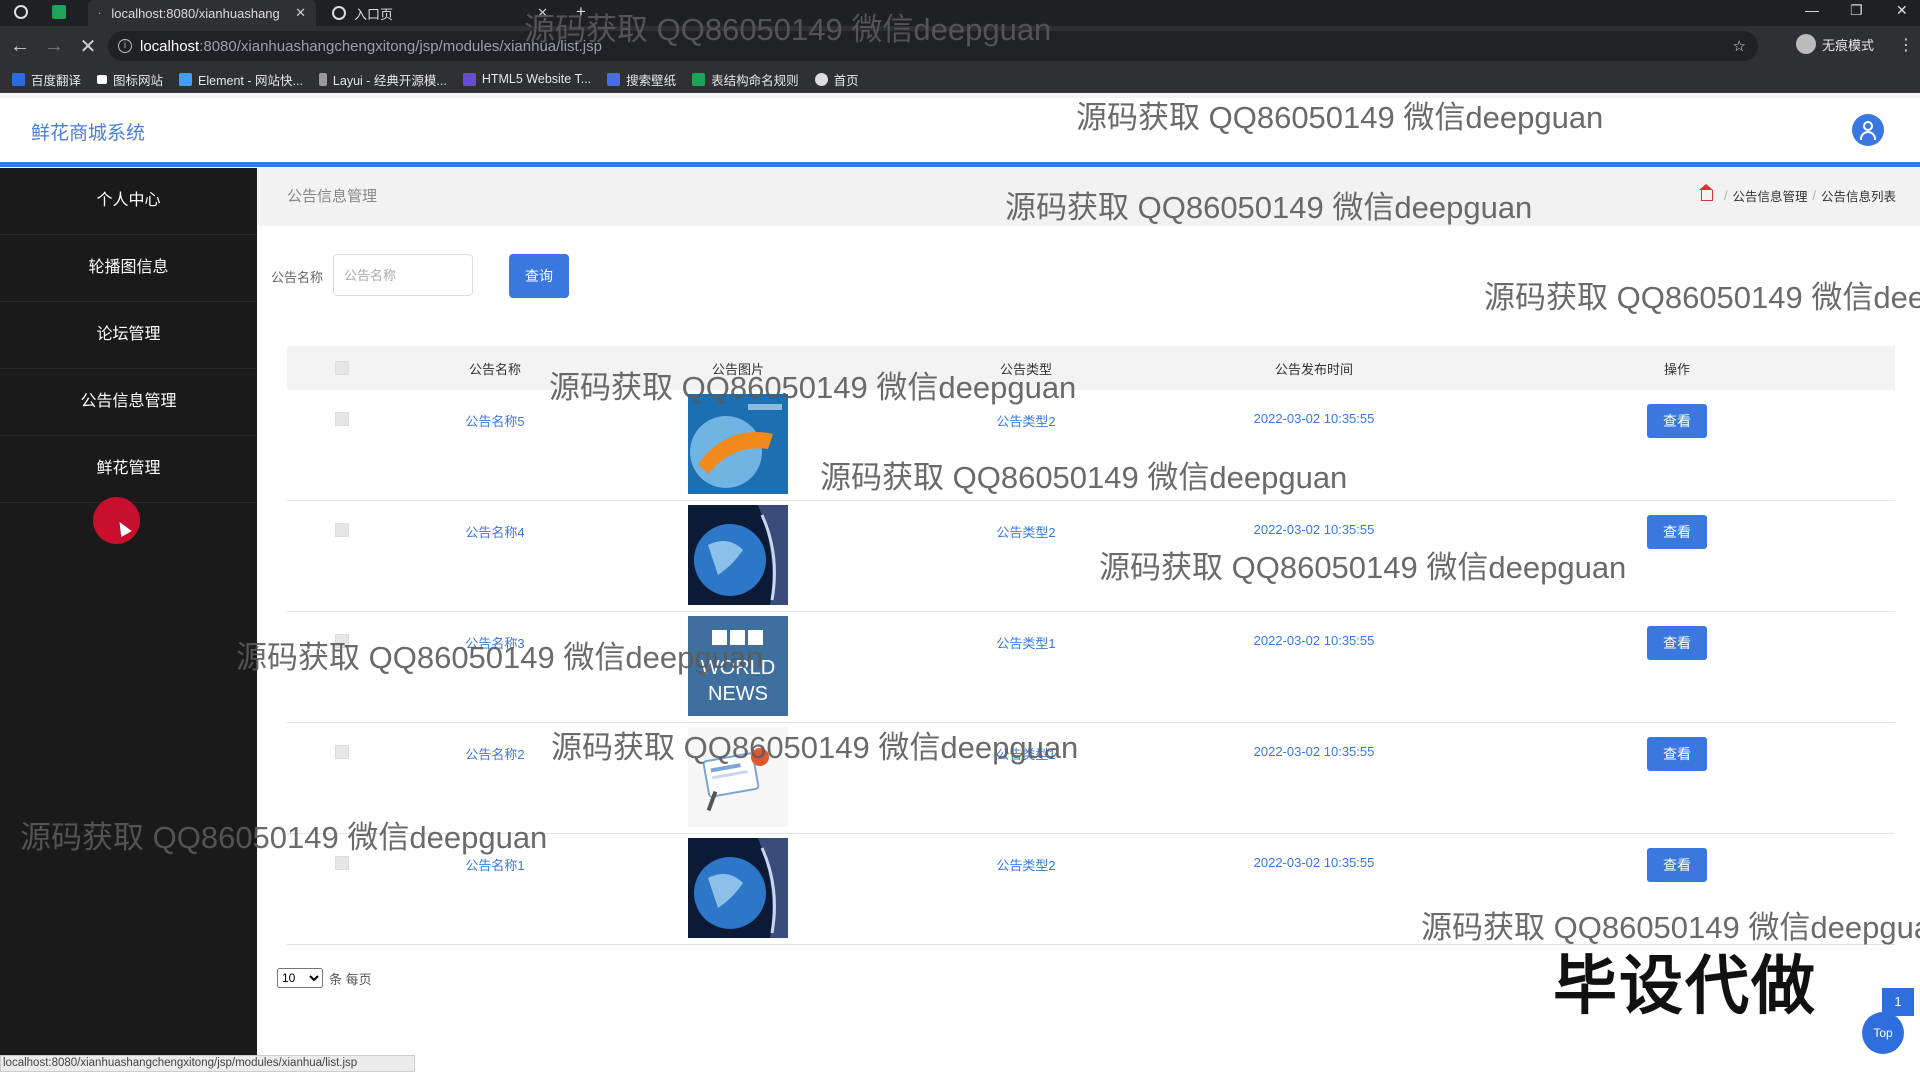 The image size is (1920, 1072). I want to click on table-row: 公告名称2 公告类型1 2022-03-02 10:35:55 查看, so click(1091, 778).